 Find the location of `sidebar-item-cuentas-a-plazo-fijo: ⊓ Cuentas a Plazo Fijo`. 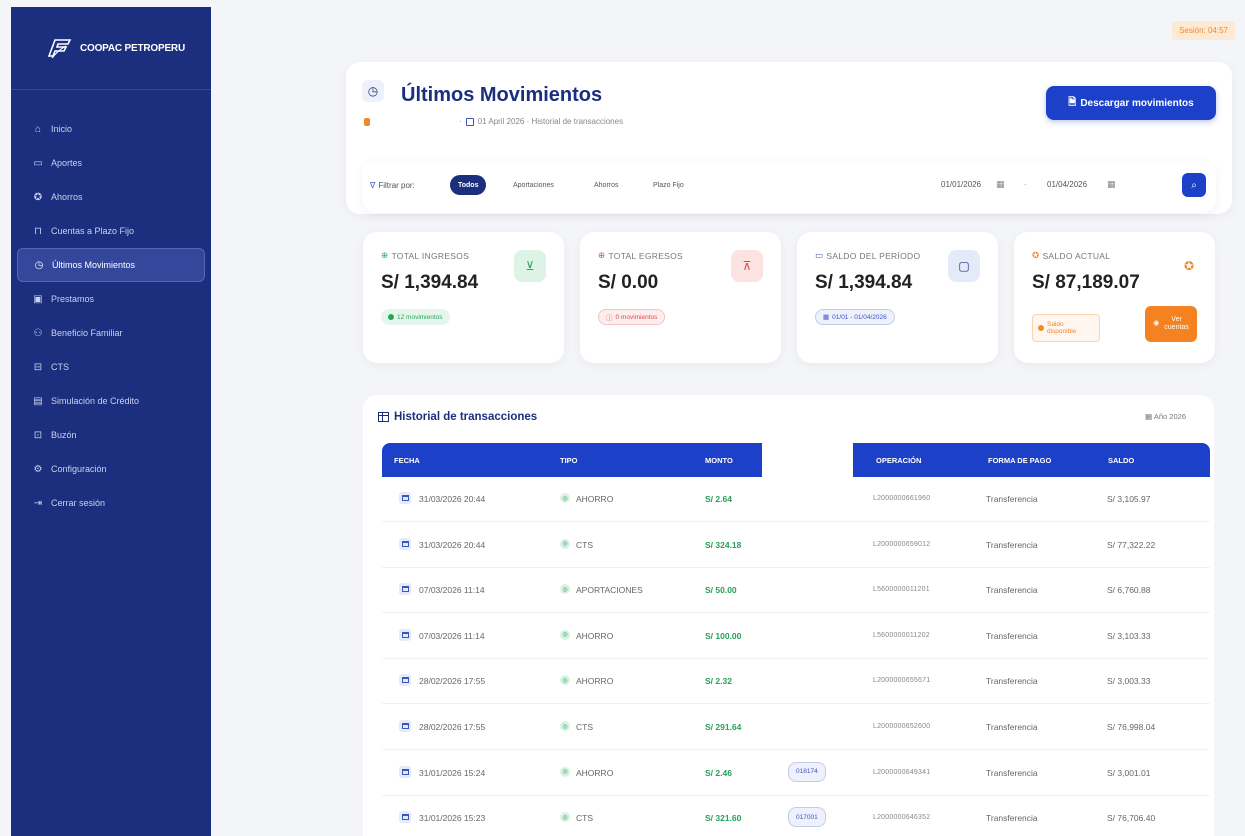

sidebar-item-cuentas-a-plazo-fijo: ⊓ Cuentas a Plazo Fijo is located at coordinates (111, 231).